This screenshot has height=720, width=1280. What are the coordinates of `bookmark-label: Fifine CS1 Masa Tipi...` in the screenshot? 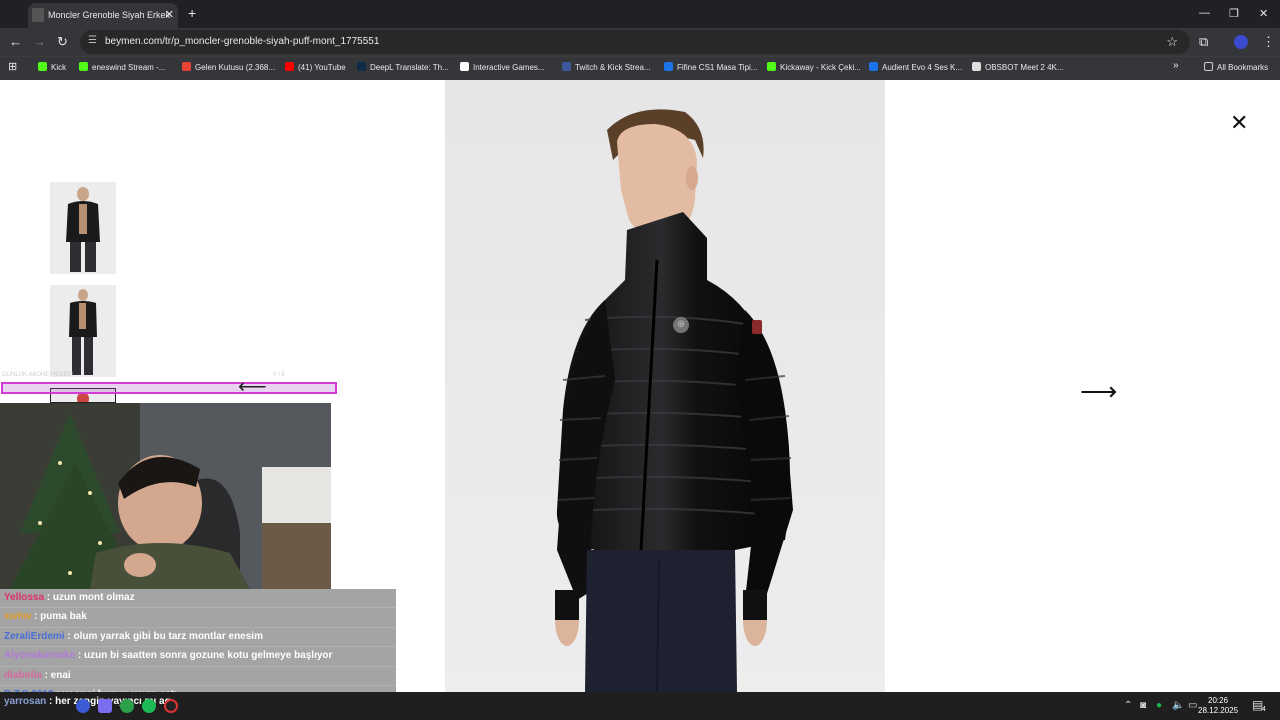 It's located at (717, 67).